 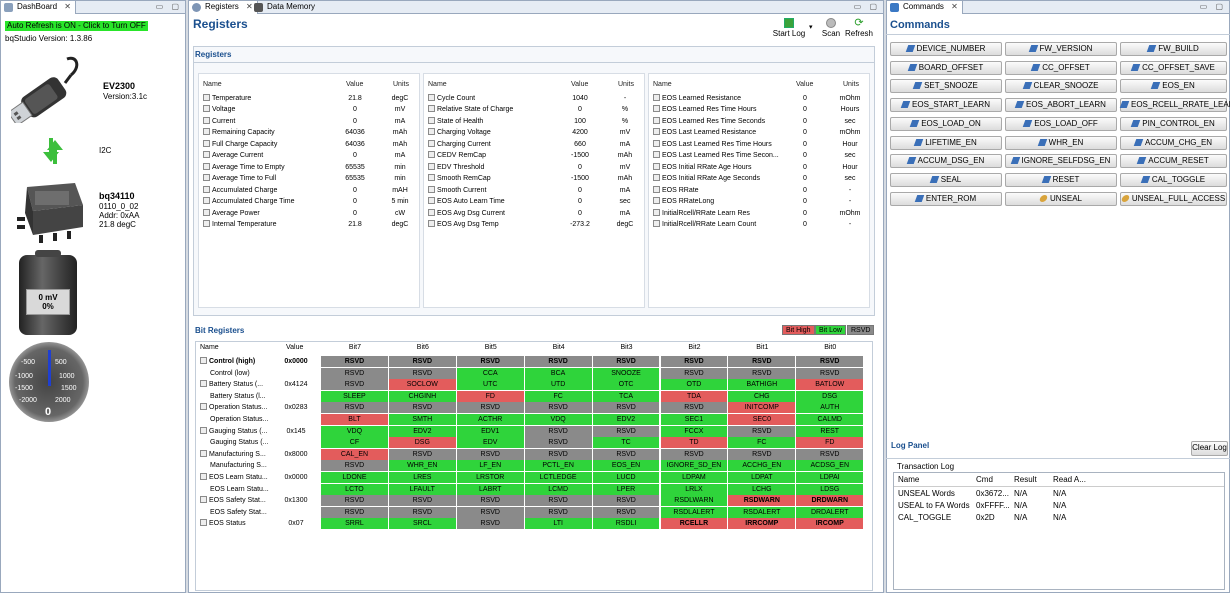 What do you see at coordinates (1061, 179) in the screenshot?
I see `command-button-reset: RESET` at bounding box center [1061, 179].